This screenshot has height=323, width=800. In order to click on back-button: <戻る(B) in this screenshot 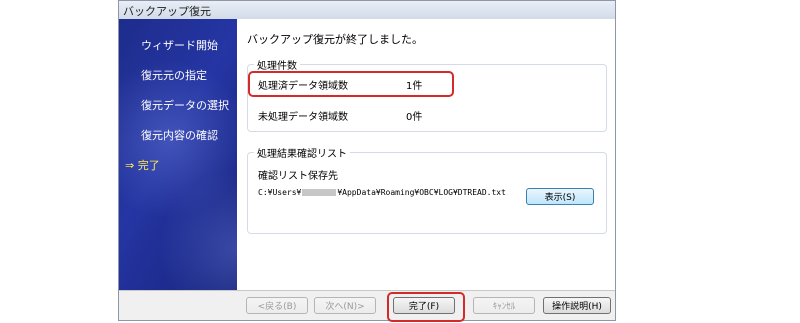, I will do `click(277, 305)`.